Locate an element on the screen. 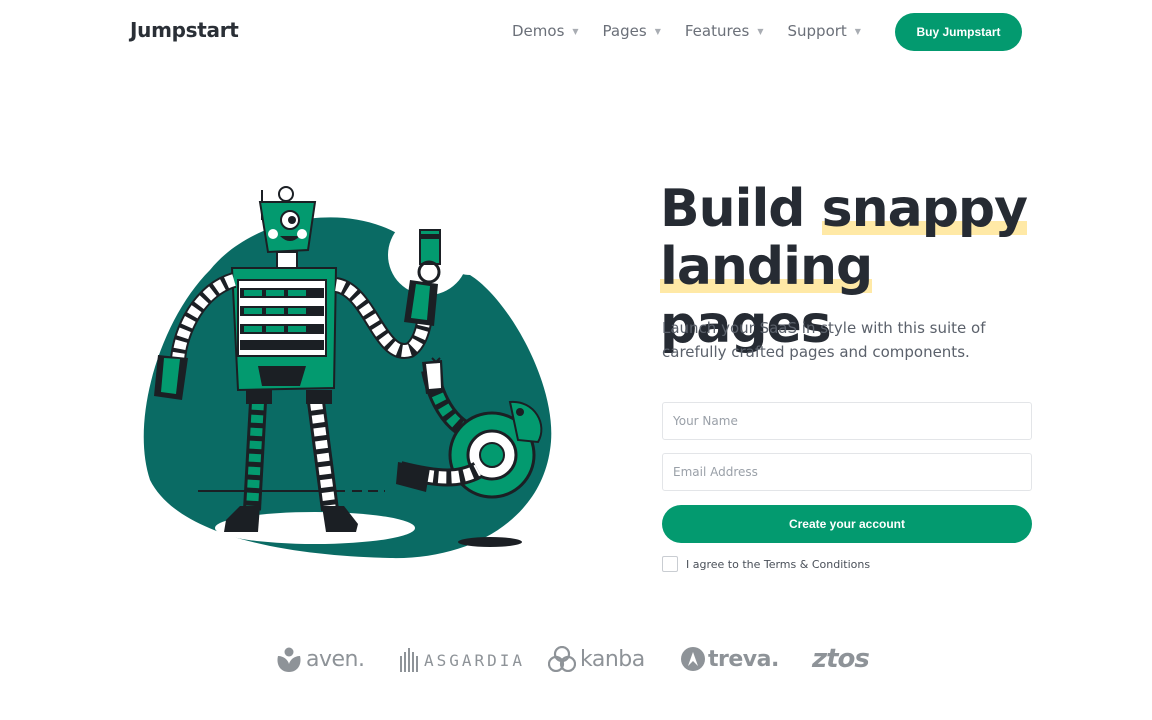 The height and width of the screenshot is (720, 1152). title-text: Build is located at coordinates (741, 209).